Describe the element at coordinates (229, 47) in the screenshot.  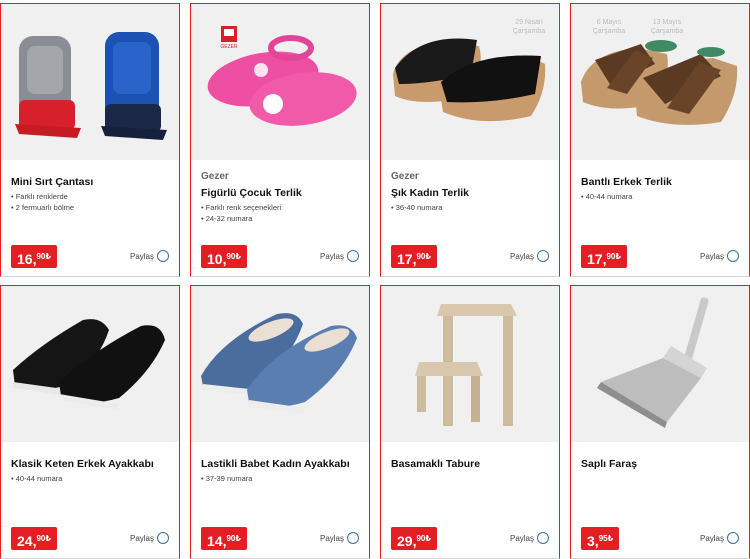
I see `brand-logo-text: GEZER` at that location.